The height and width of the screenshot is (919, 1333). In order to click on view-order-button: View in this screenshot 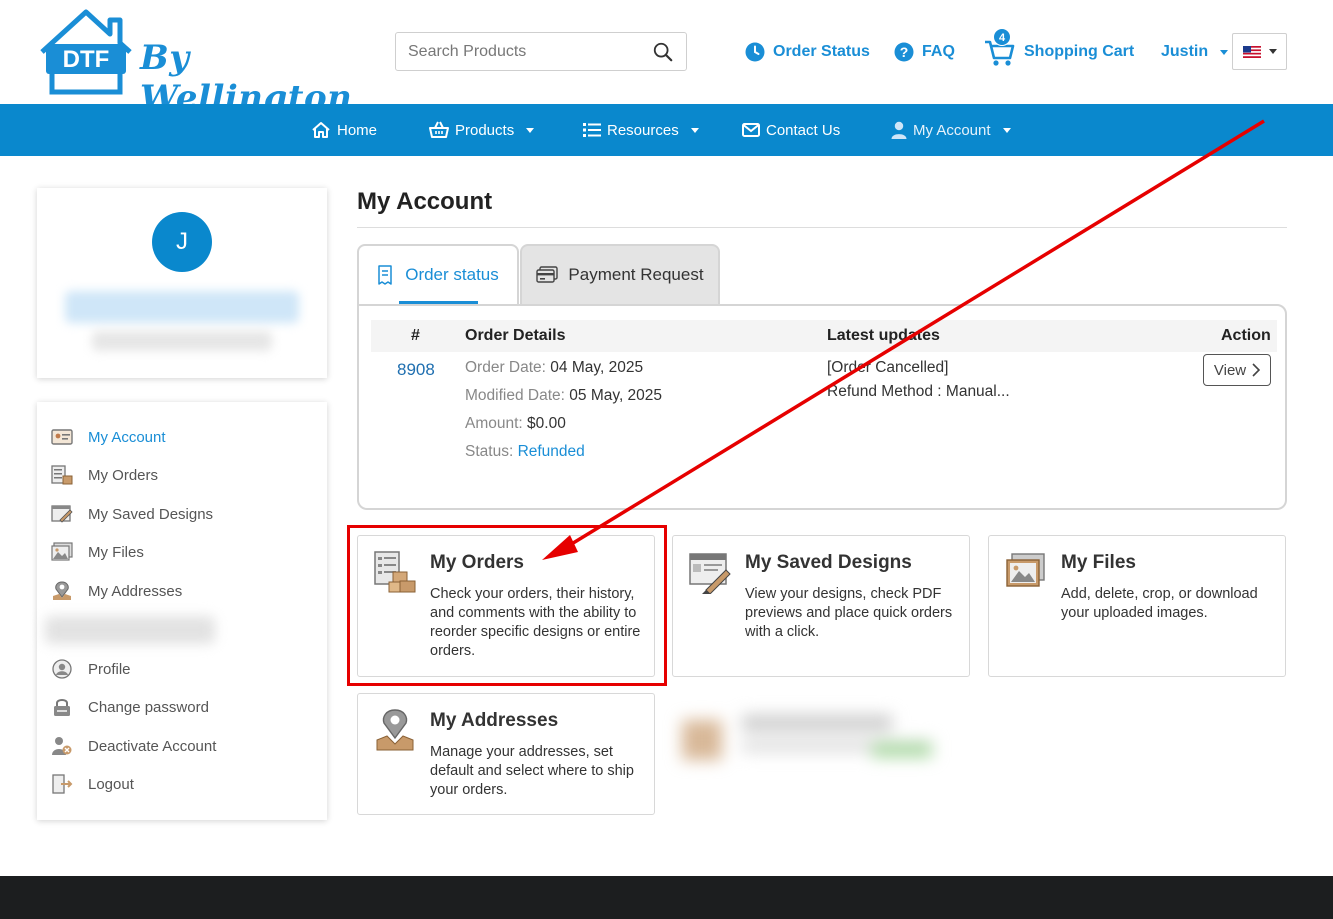, I will do `click(1237, 370)`.